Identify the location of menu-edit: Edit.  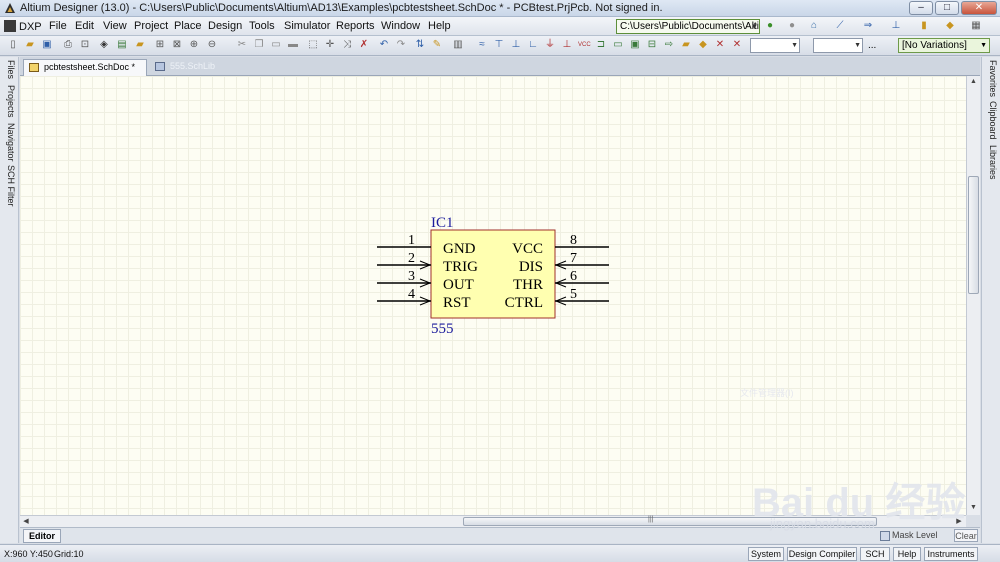
(84, 26).